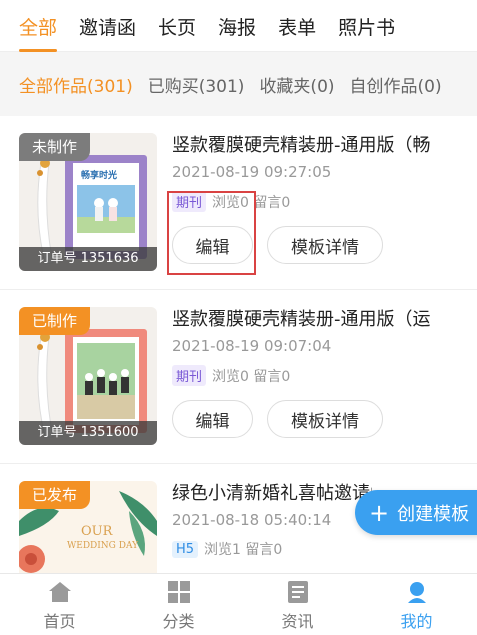 The image size is (477, 635). I want to click on nav-home-label: 首页, so click(59, 621).